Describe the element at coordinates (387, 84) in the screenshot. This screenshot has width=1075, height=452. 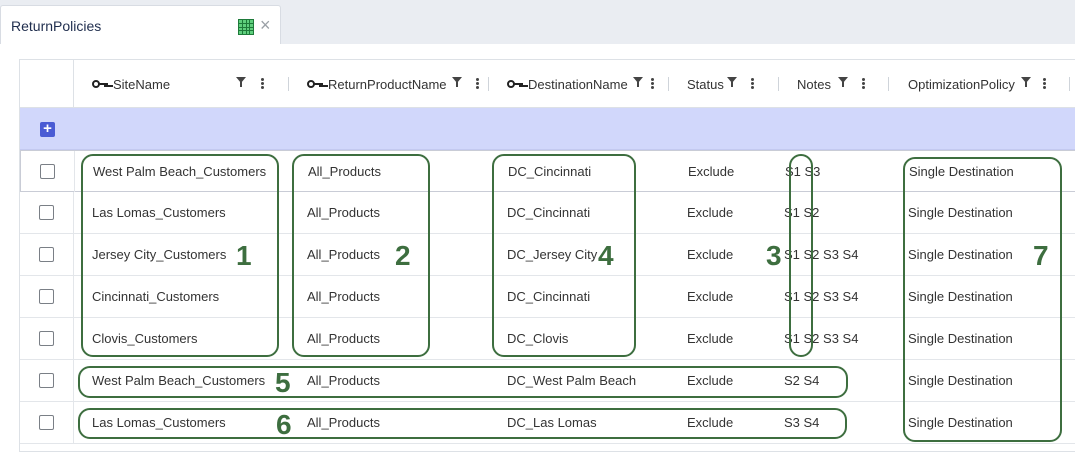
I see `column-label: ReturnProductName` at that location.